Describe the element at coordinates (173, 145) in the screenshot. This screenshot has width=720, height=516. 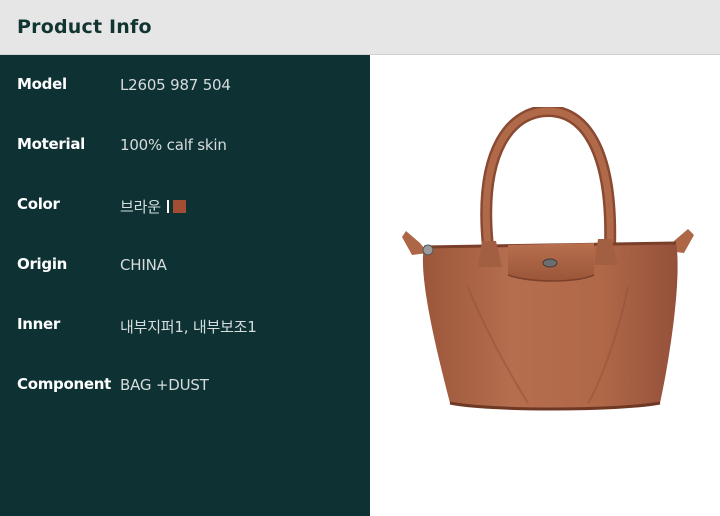
I see `spec-value: 100% calf skin` at that location.